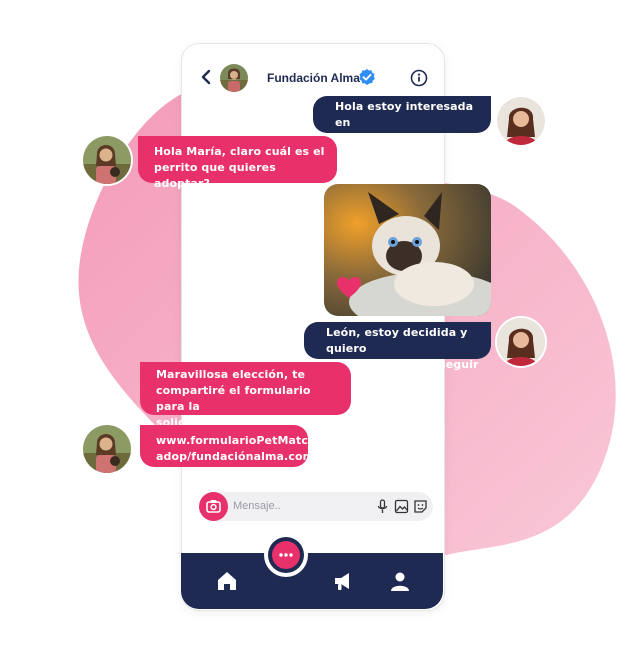 This screenshot has height=653, width=636. Describe the element at coordinates (343, 581) in the screenshot. I see `megaphone-icon` at that location.